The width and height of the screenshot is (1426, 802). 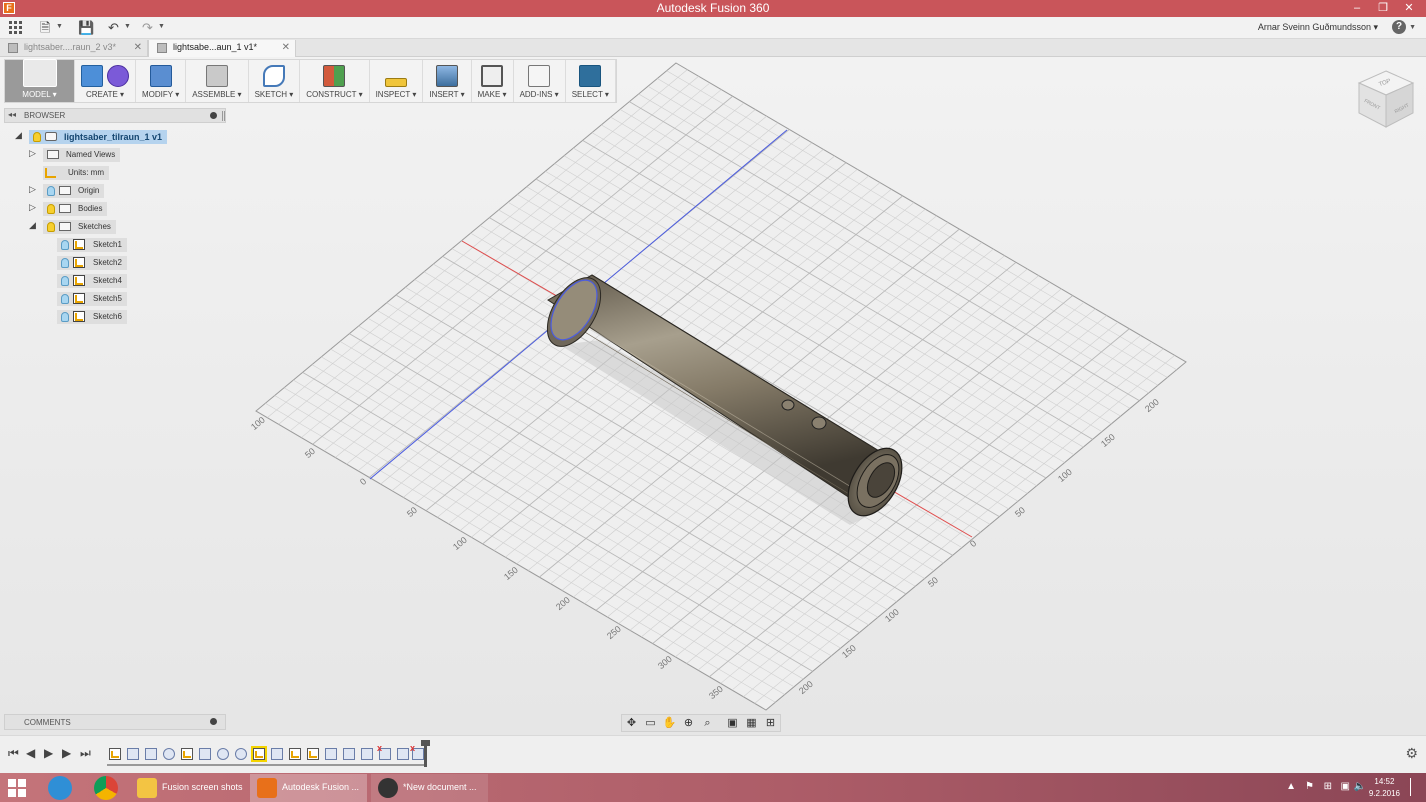 I want to click on zoom-icon: ⊕, so click(x=688, y=723).